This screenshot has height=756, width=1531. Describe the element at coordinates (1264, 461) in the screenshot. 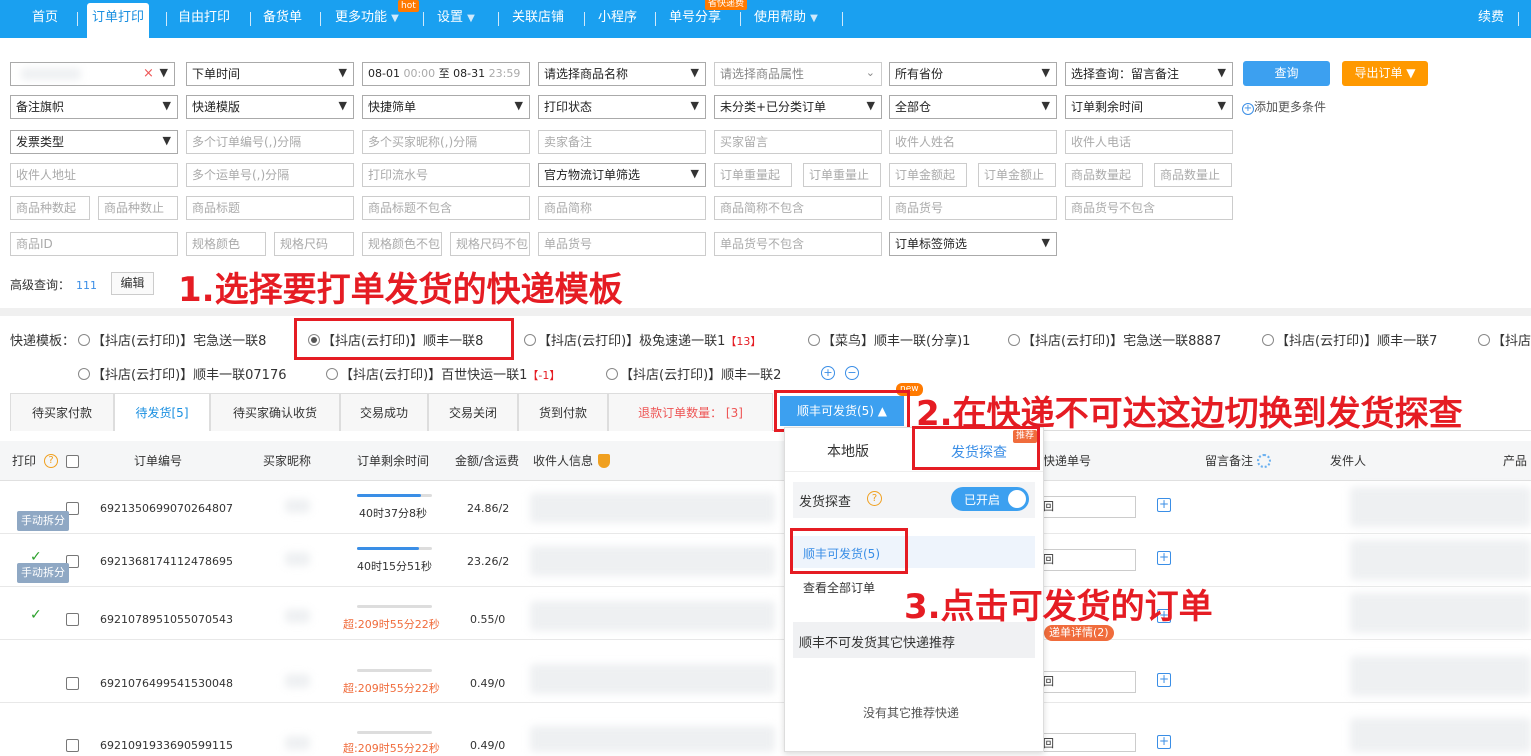

I see `gear-icon` at that location.